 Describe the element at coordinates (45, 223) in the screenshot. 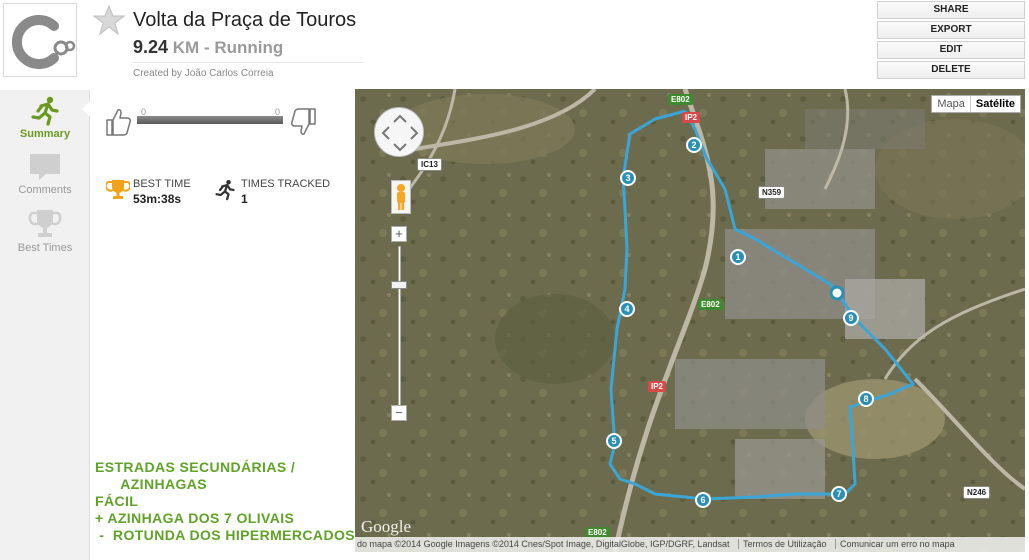

I see `trophy-icon` at that location.